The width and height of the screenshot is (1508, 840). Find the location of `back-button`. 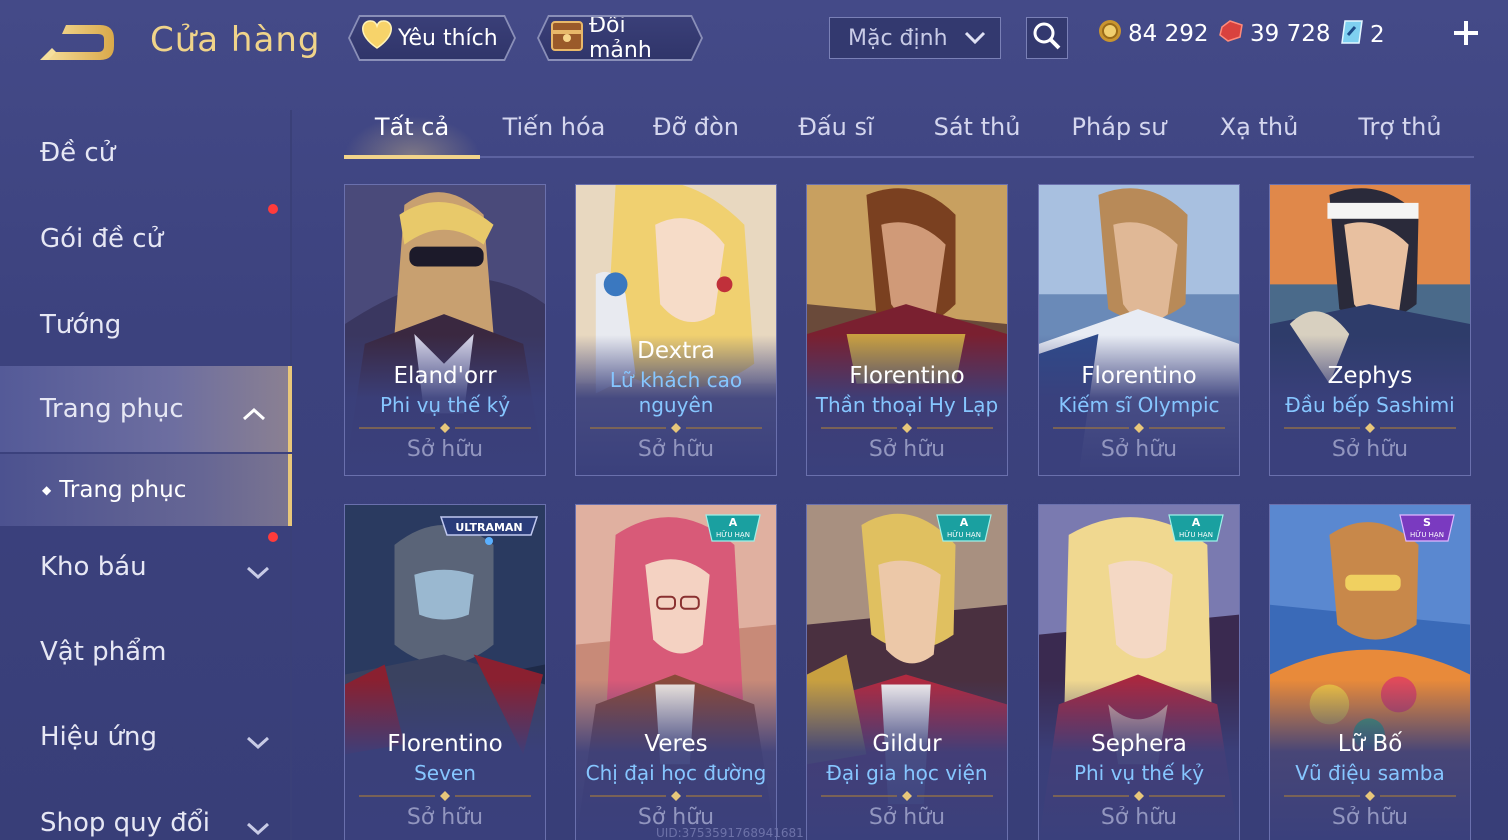

back-button is located at coordinates (78, 43).